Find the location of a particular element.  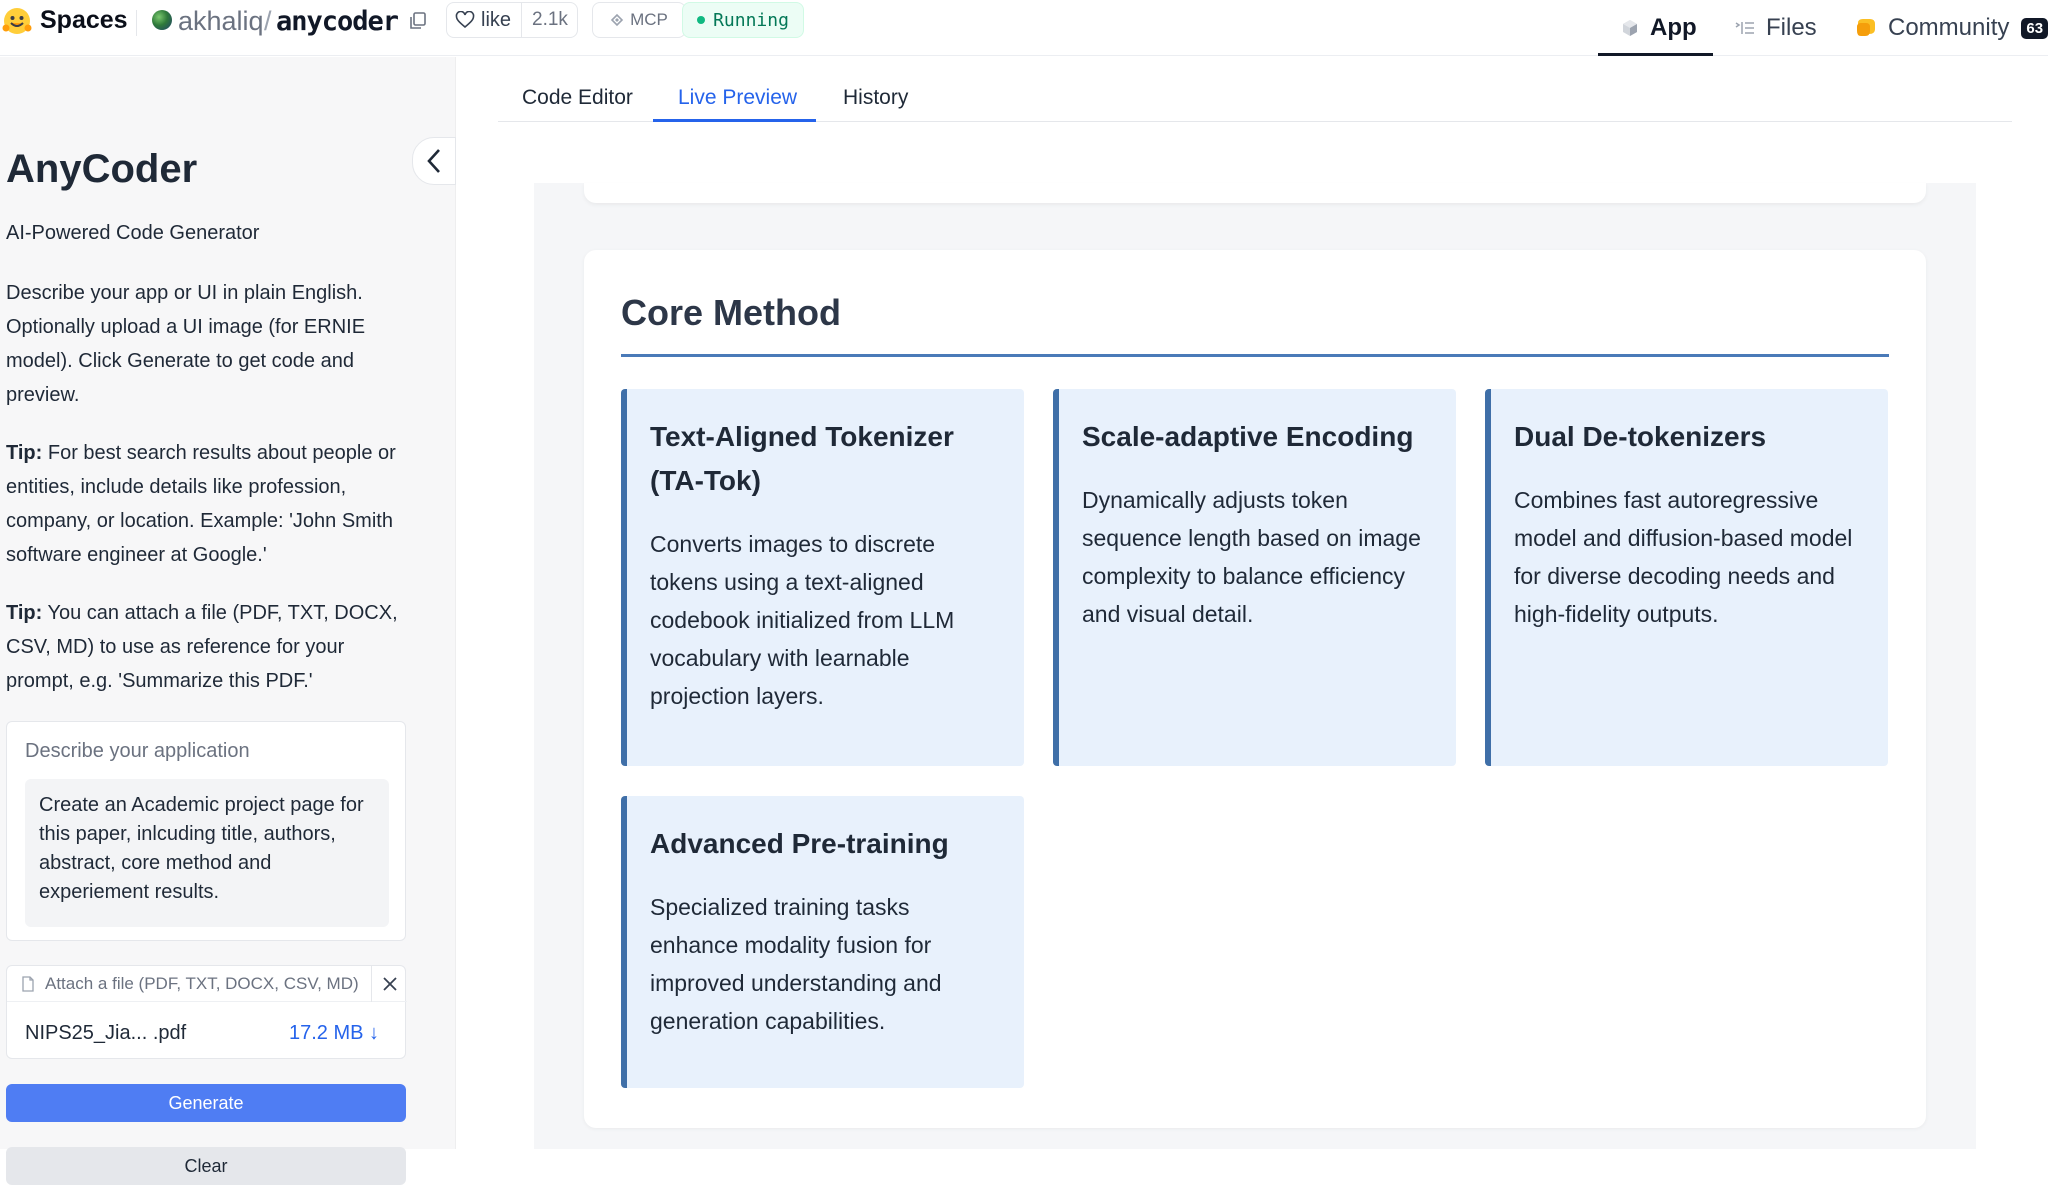

hf-logo-icon is located at coordinates (17, 21).